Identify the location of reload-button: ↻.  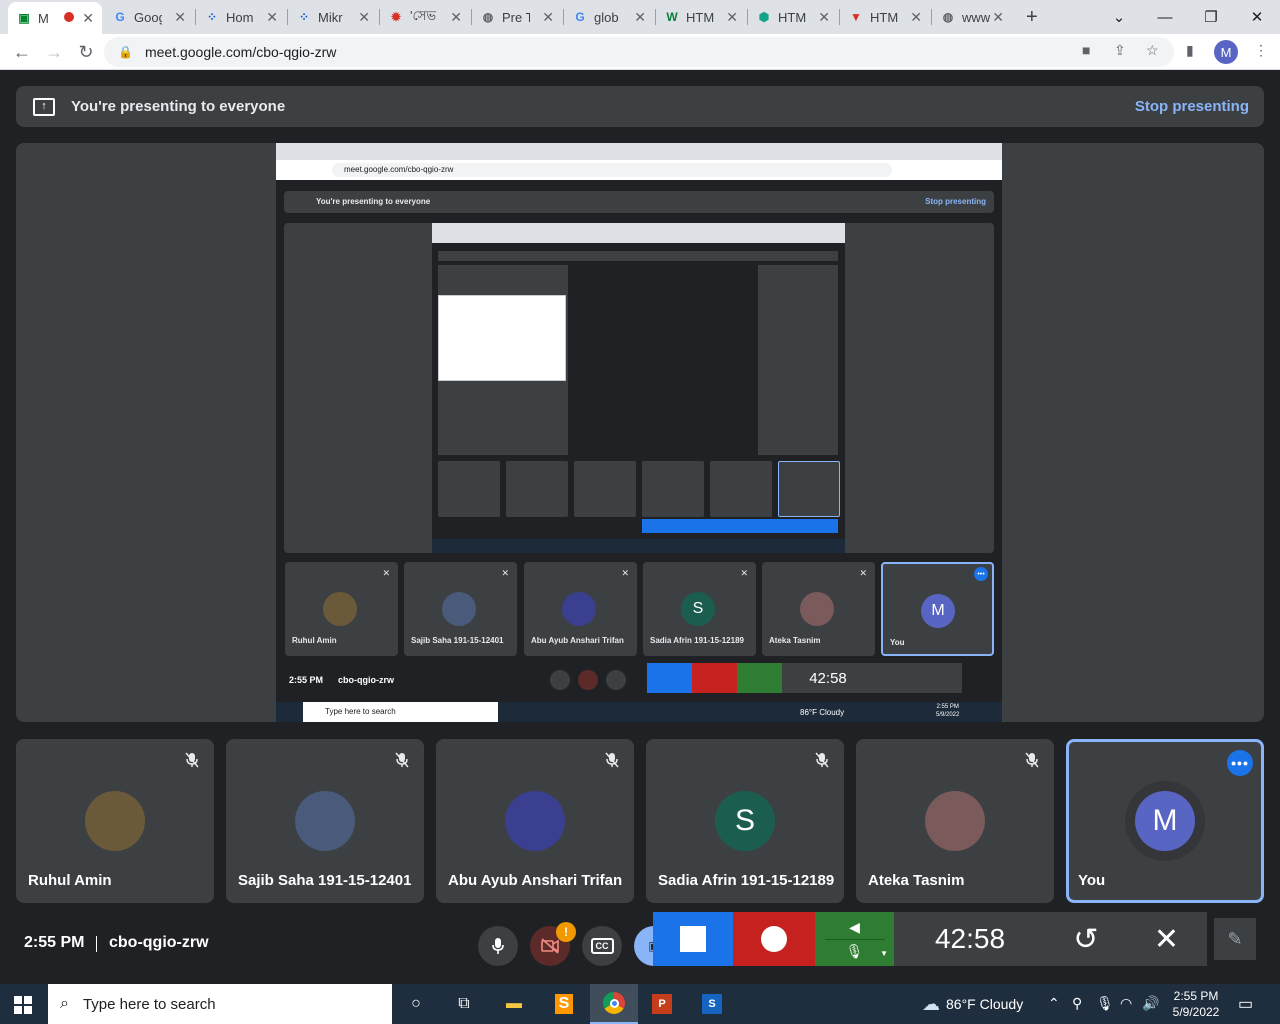
(86, 52).